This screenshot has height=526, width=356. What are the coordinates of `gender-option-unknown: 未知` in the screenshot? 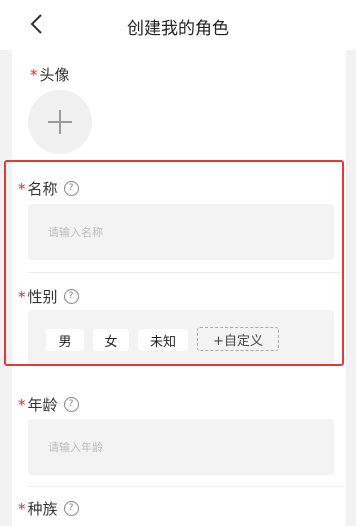 It's located at (163, 340).